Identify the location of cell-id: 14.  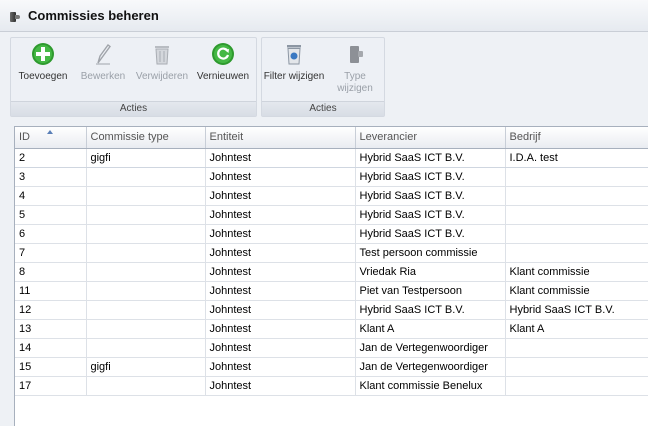
(51, 348).